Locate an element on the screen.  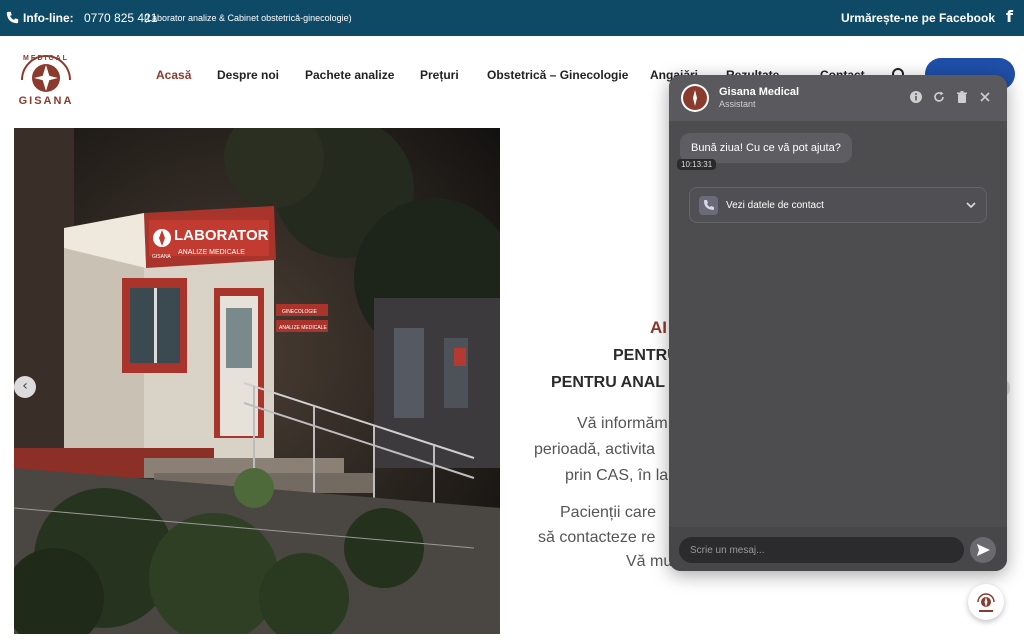
slider-prev-arrow: ‹ is located at coordinates (25, 387).